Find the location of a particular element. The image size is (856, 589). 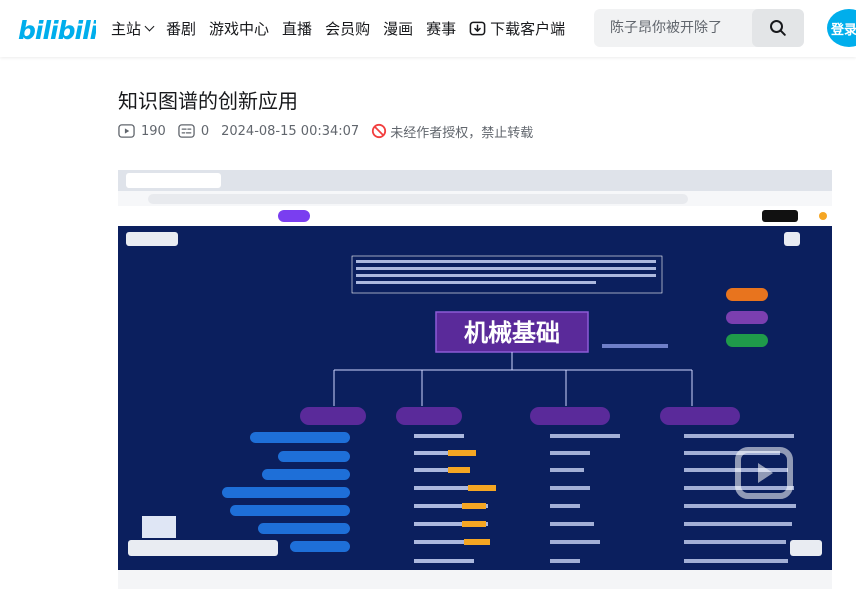

download-icon is located at coordinates (477, 28).